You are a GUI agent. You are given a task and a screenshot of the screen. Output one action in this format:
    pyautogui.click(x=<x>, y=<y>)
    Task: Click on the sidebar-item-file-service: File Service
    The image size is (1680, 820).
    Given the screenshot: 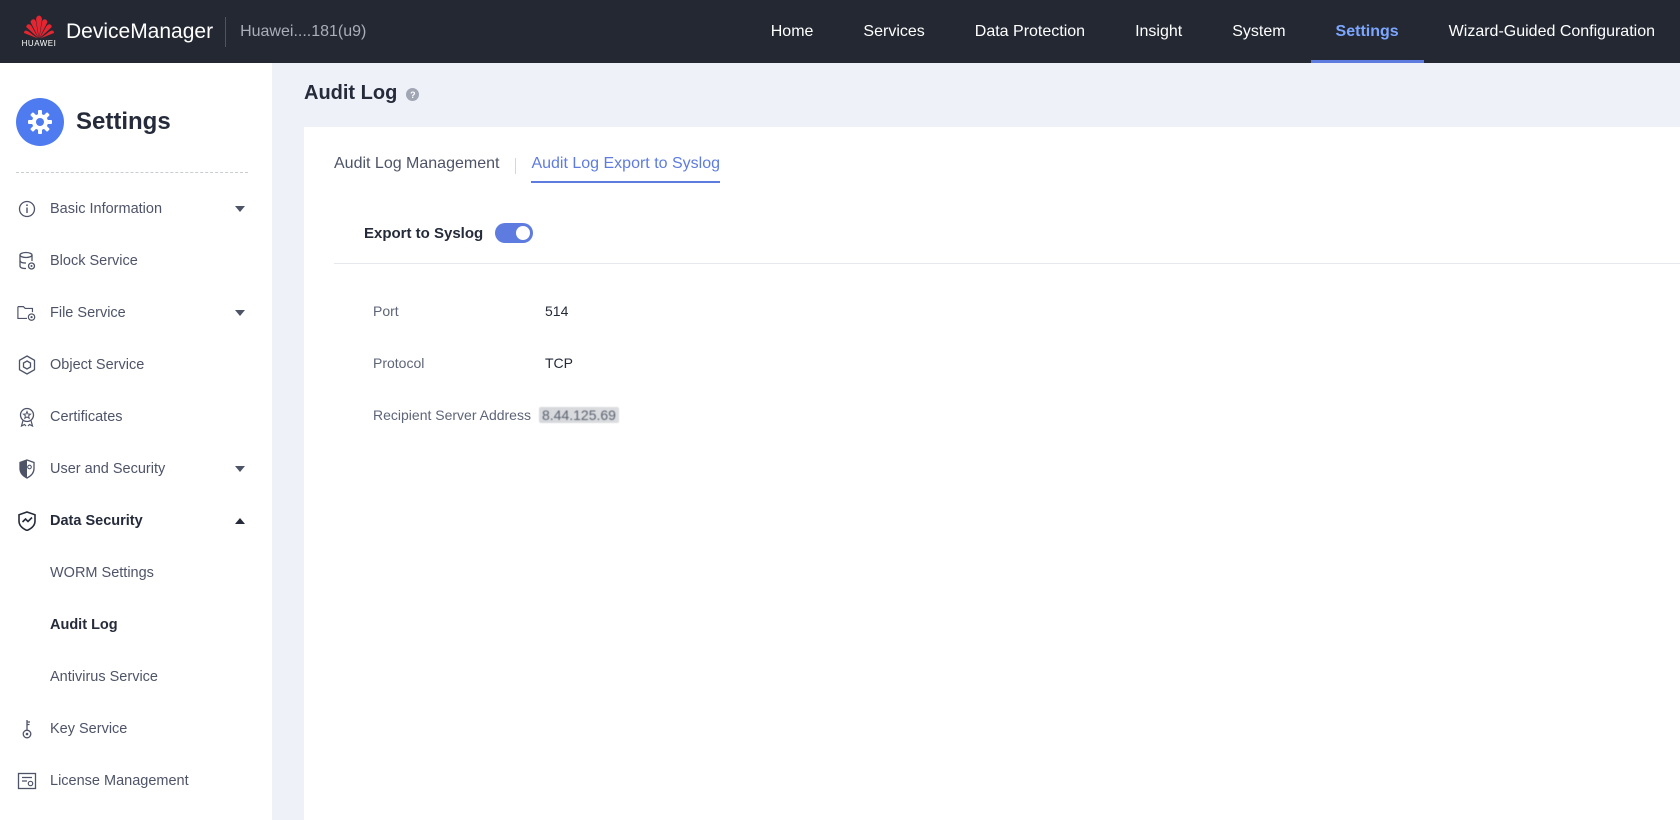 What is the action you would take?
    pyautogui.click(x=136, y=313)
    